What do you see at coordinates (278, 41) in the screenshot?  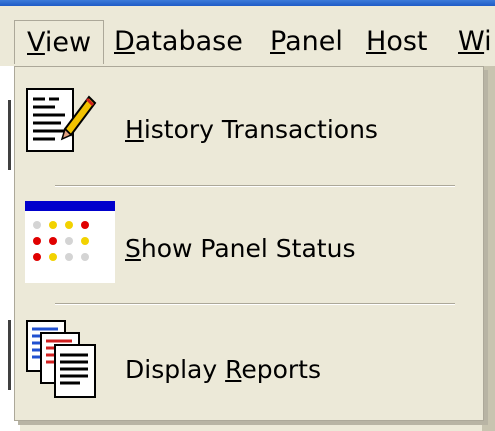 I see `menu-panel-mnemonic: P` at bounding box center [278, 41].